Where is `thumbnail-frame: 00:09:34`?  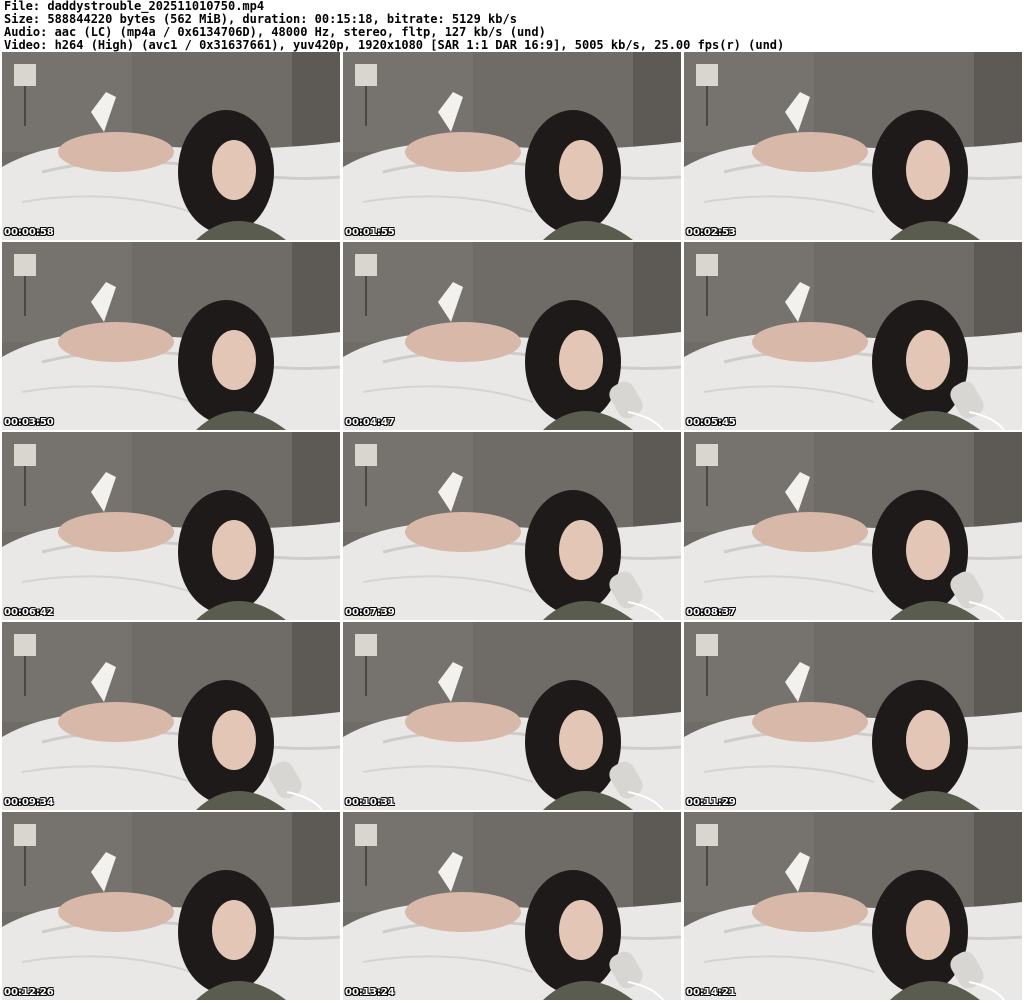
thumbnail-frame: 00:09:34 is located at coordinates (171, 716).